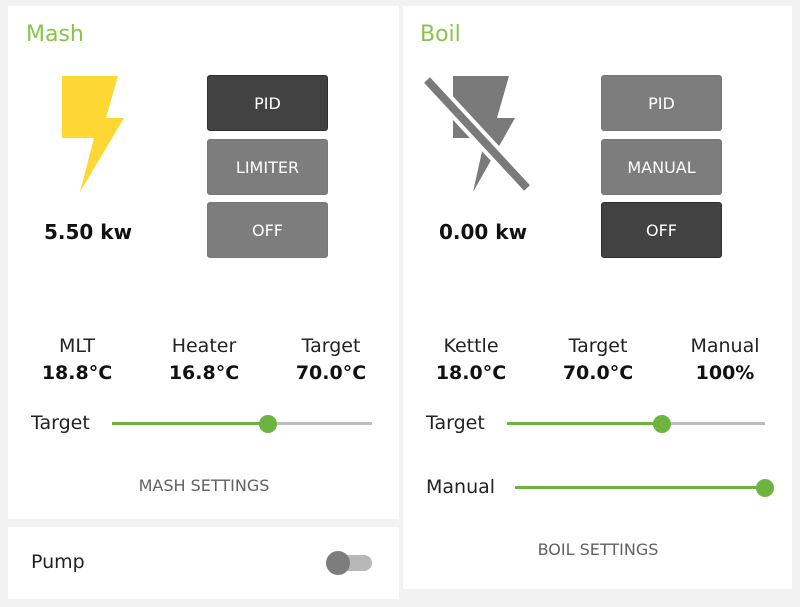 This screenshot has height=607, width=800. Describe the element at coordinates (661, 103) in the screenshot. I see `boil-mode-pid-button: PID` at that location.